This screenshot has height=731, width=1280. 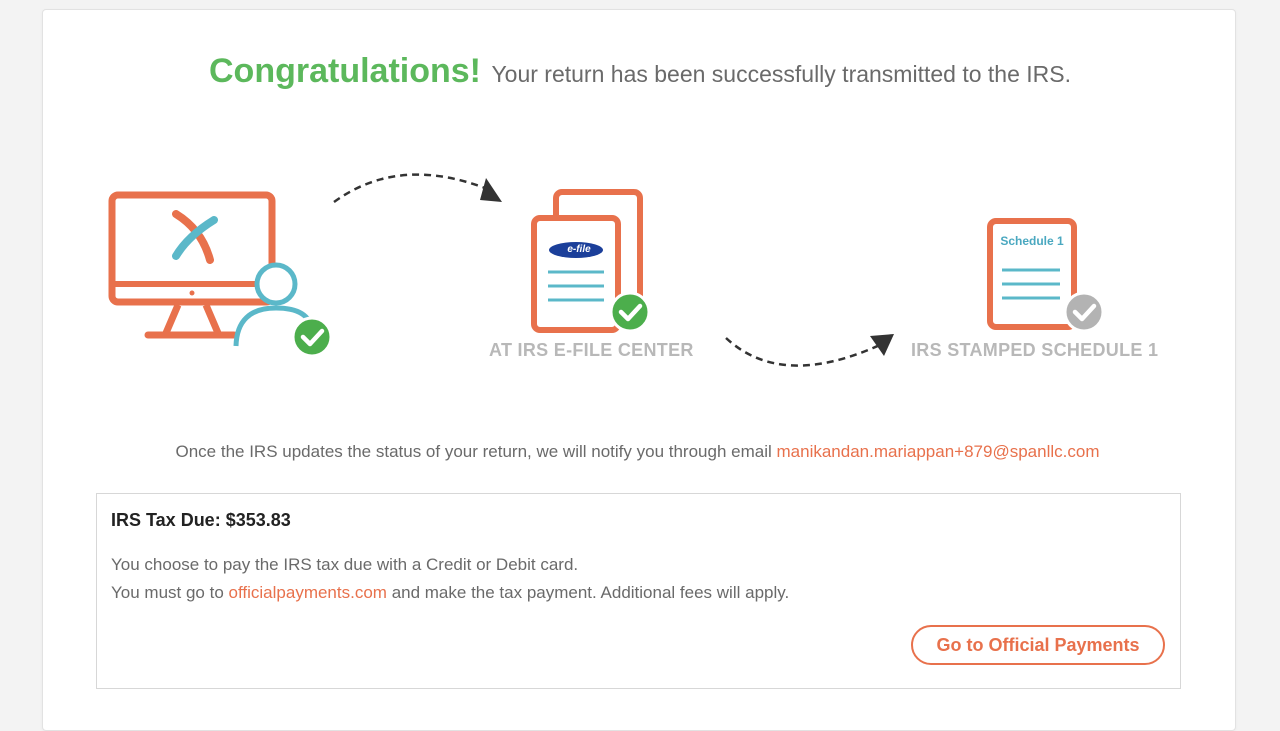 I want to click on congrats-title: Congratulations!, so click(x=345, y=71).